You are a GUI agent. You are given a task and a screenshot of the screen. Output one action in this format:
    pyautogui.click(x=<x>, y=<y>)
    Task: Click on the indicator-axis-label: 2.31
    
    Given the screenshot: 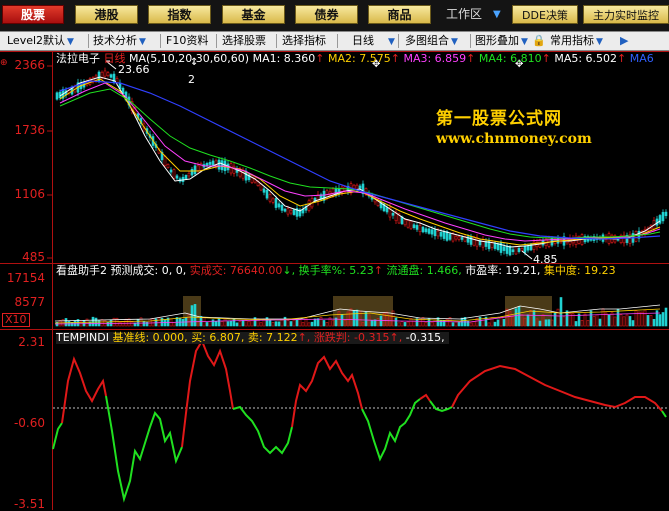 What is the action you would take?
    pyautogui.click(x=31, y=342)
    